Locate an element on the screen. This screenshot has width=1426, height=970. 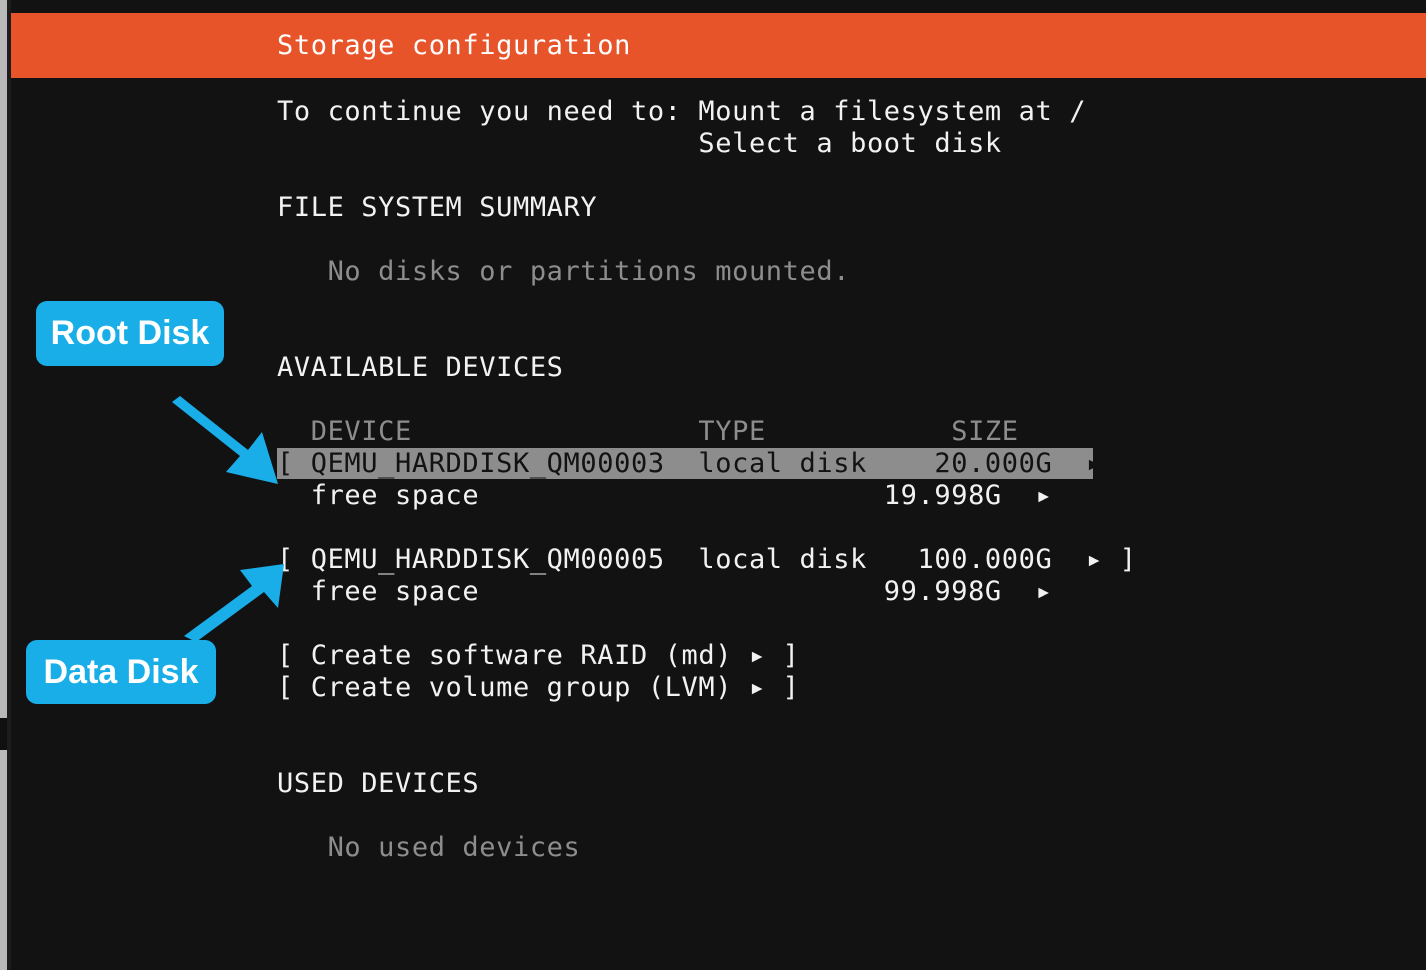
callout-badge-data-disk: Data Disk is located at coordinates (121, 672).